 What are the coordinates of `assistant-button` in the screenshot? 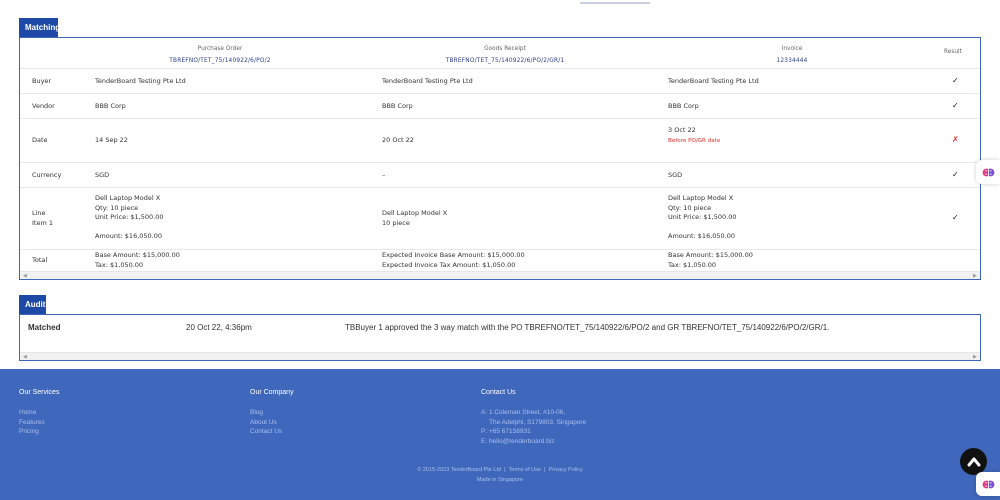 It's located at (988, 172).